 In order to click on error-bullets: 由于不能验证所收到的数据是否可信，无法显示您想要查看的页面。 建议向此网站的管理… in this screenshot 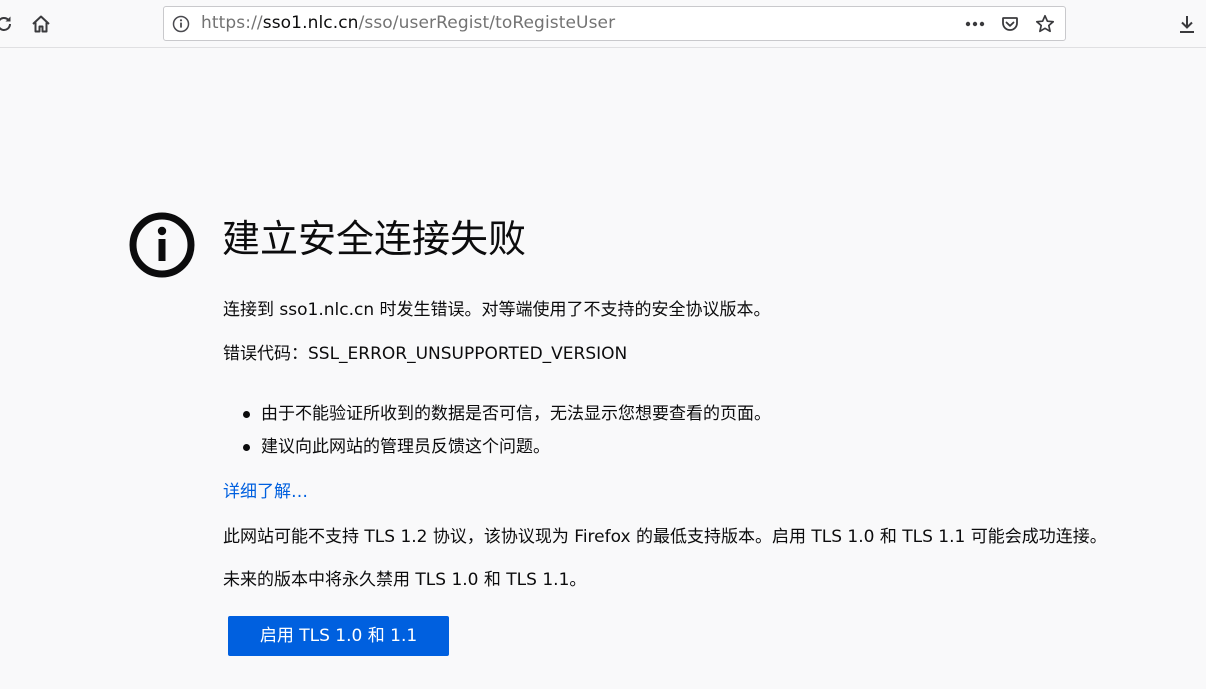, I will do `click(507, 435)`.